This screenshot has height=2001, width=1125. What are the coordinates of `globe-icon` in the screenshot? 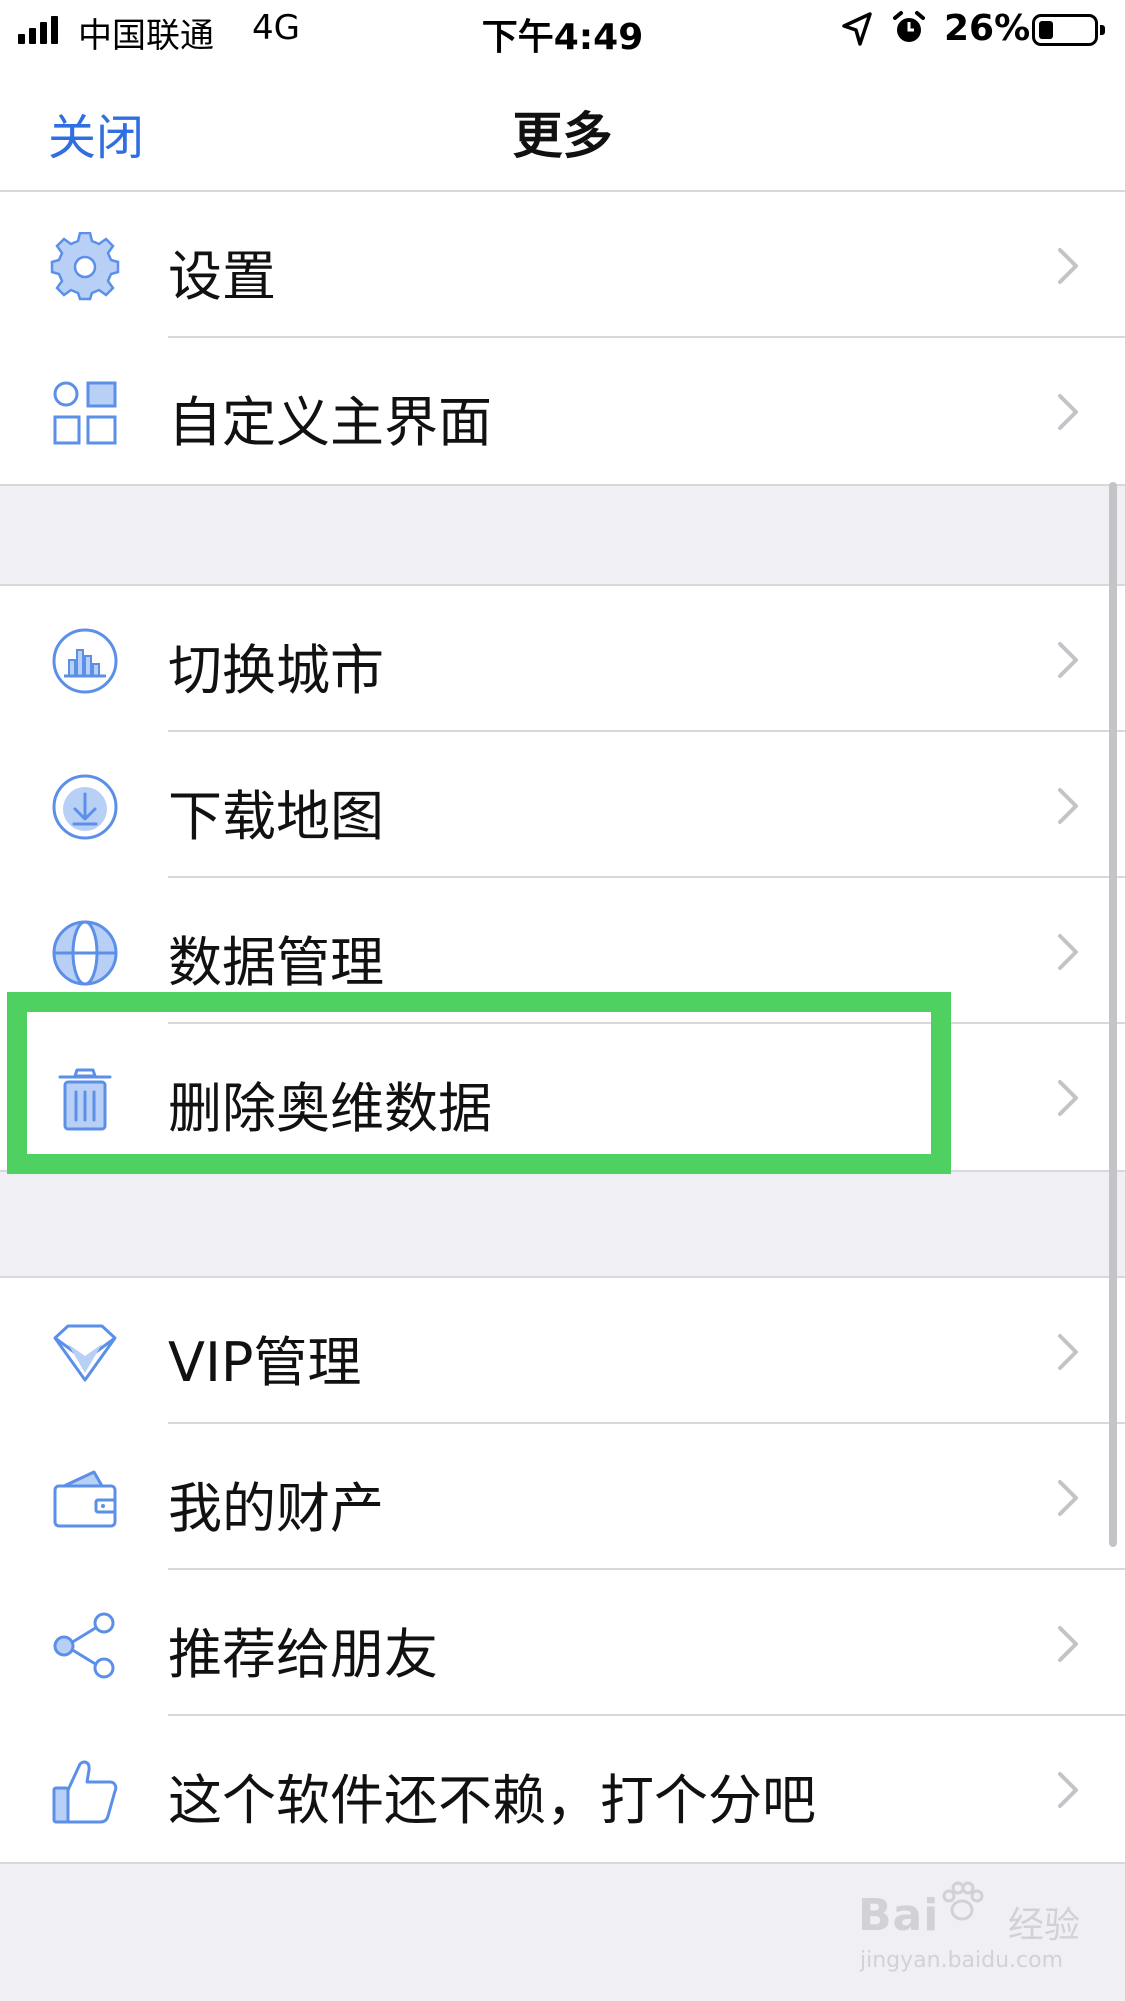 It's located at (85, 953).